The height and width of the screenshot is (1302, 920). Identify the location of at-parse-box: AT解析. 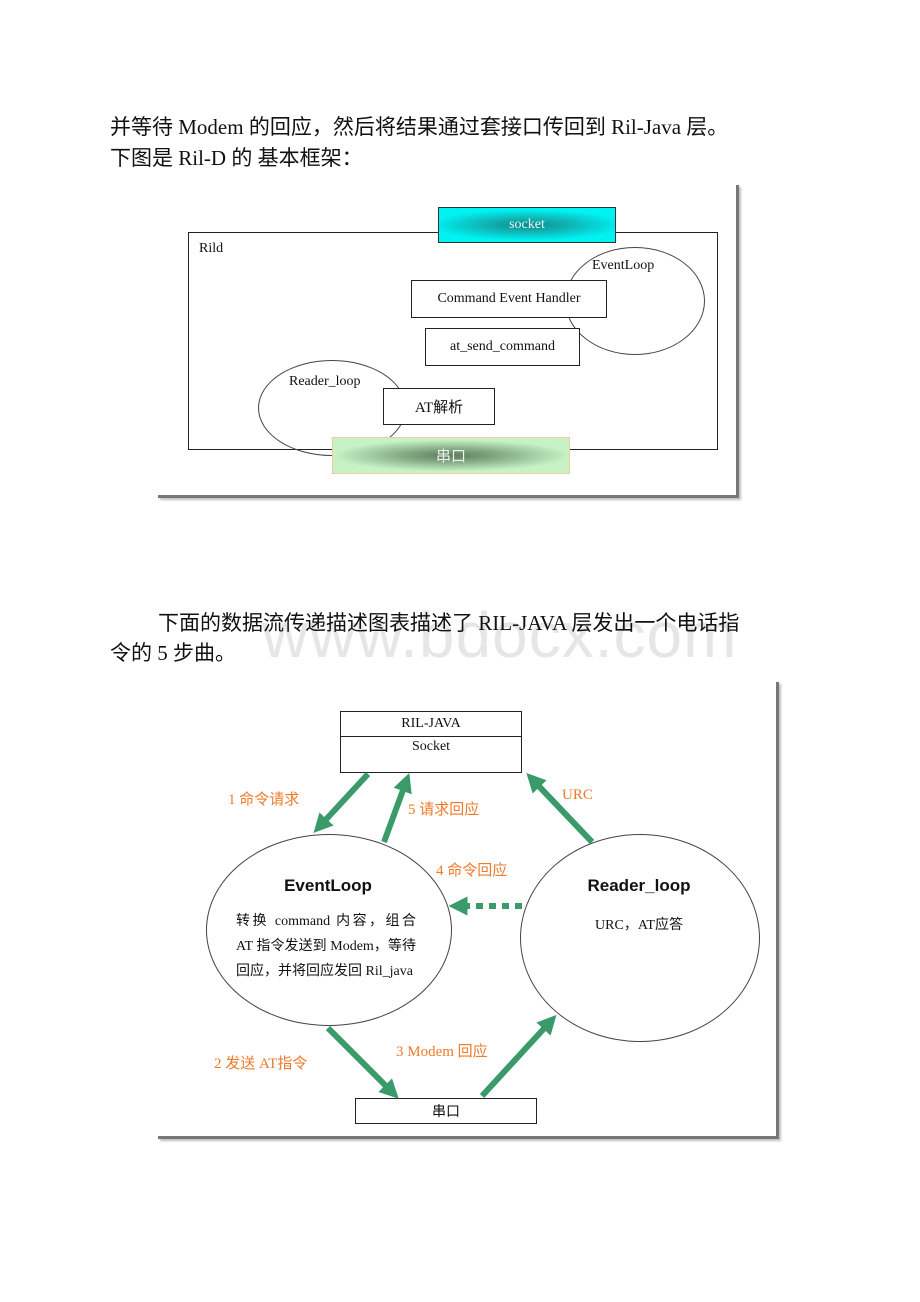
(439, 406).